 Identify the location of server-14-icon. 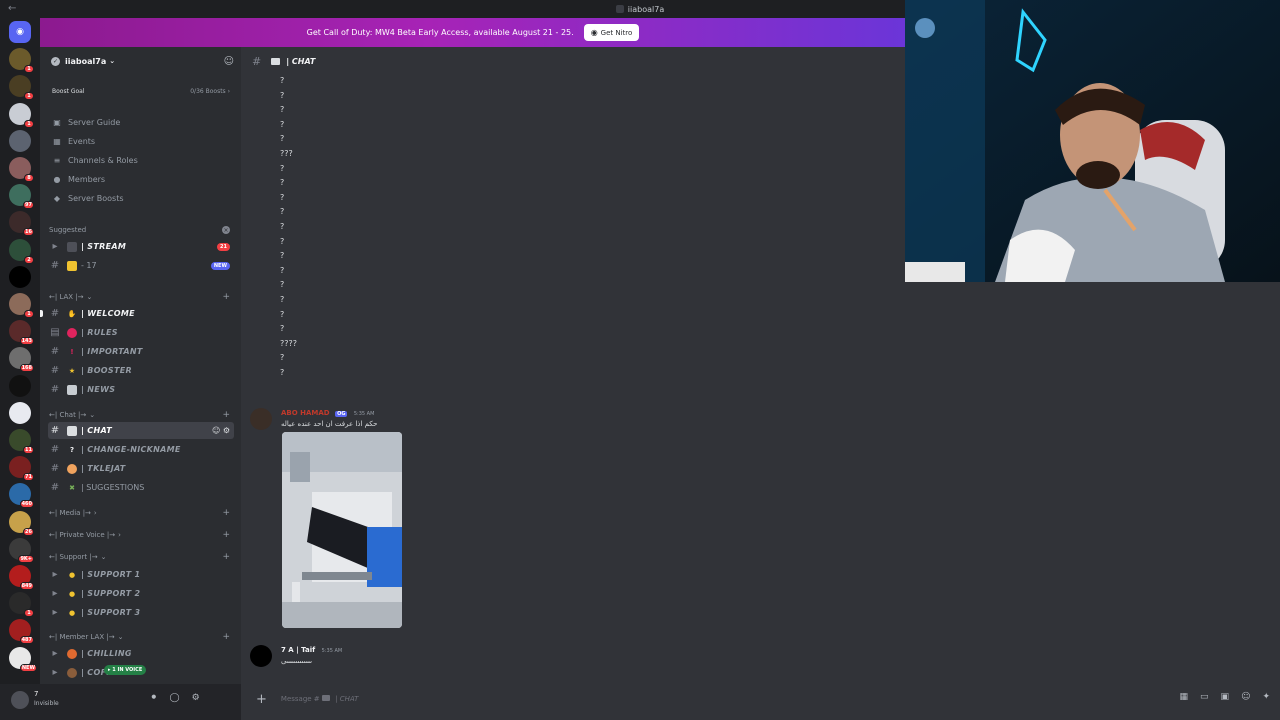
(20, 412).